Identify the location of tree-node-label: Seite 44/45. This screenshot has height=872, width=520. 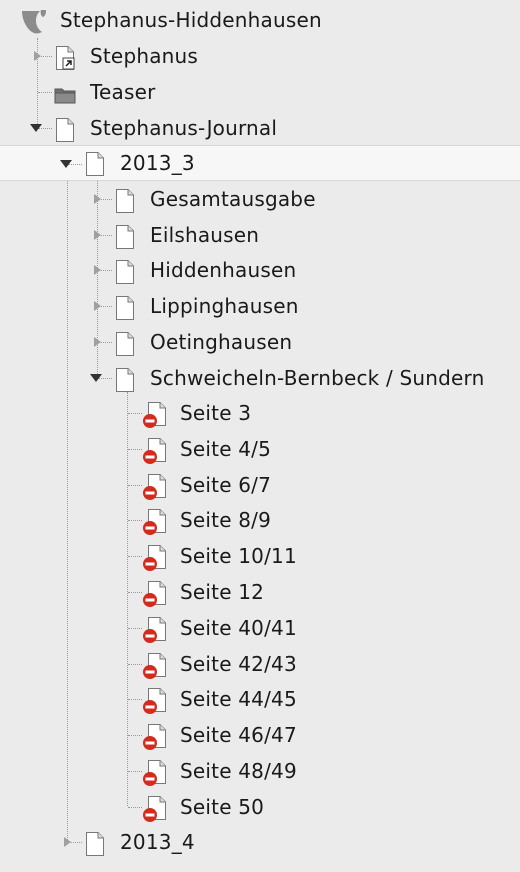
(238, 699).